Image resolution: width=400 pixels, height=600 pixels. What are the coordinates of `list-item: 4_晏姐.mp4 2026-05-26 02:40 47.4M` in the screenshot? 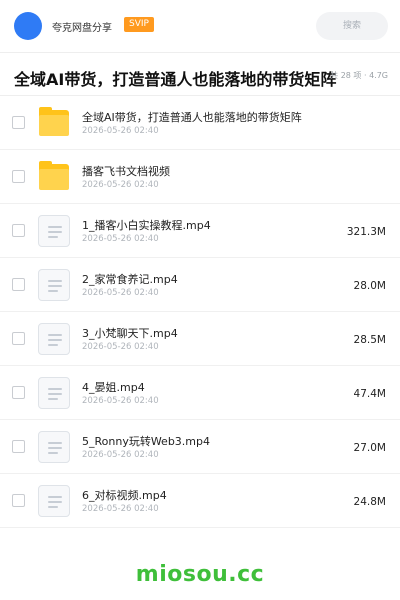 It's located at (200, 393).